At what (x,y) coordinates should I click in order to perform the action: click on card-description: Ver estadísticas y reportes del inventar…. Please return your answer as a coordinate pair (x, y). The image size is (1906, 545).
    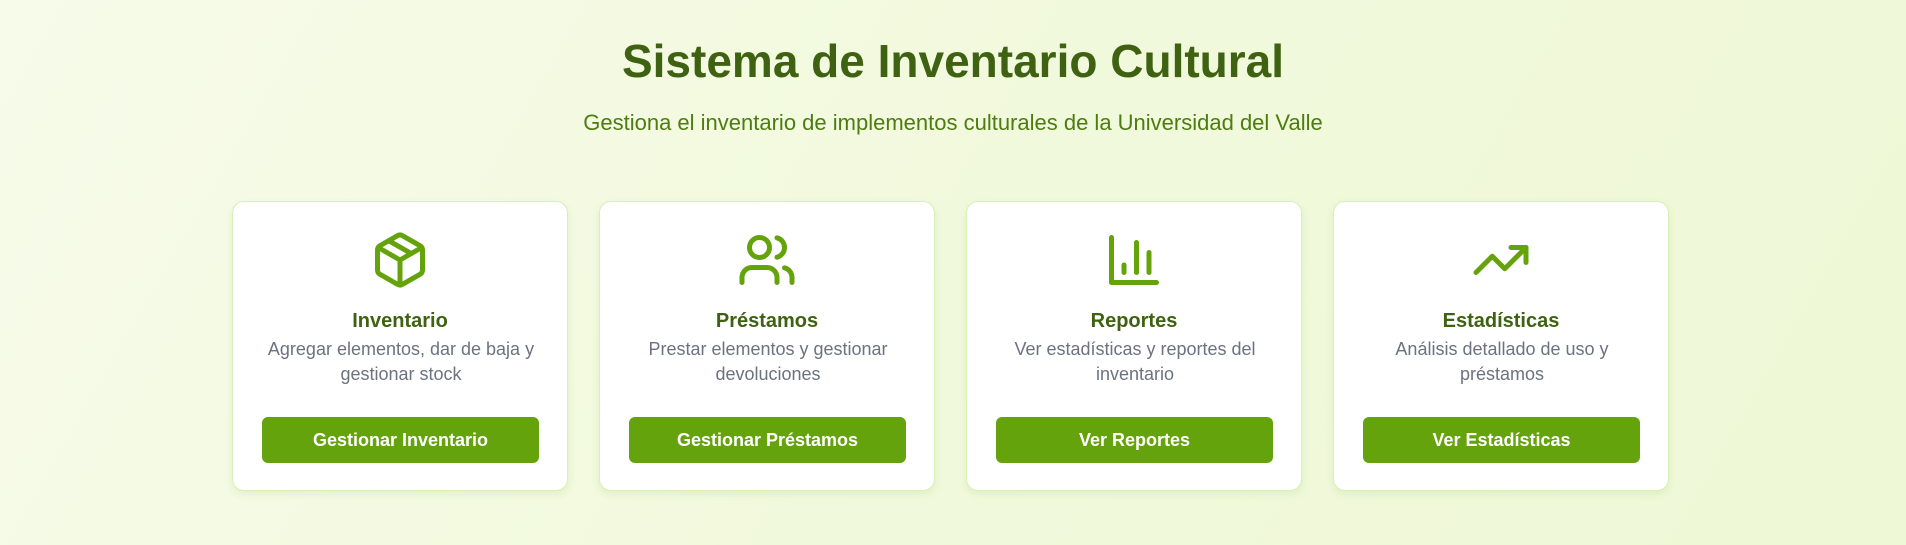
    Looking at the image, I should click on (1135, 361).